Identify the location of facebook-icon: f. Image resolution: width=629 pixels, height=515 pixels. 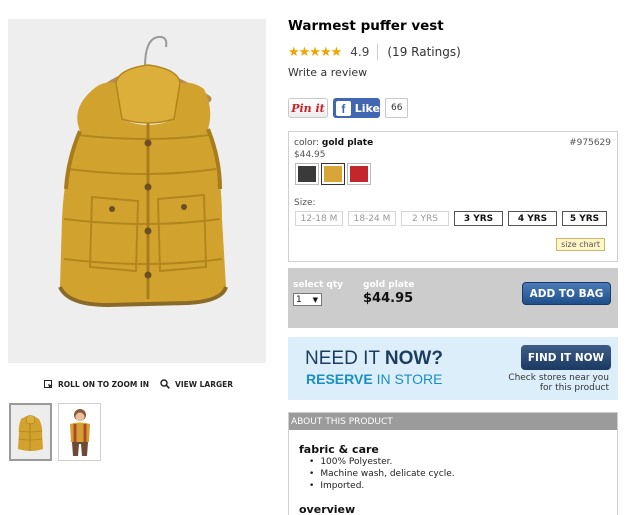
(343, 108).